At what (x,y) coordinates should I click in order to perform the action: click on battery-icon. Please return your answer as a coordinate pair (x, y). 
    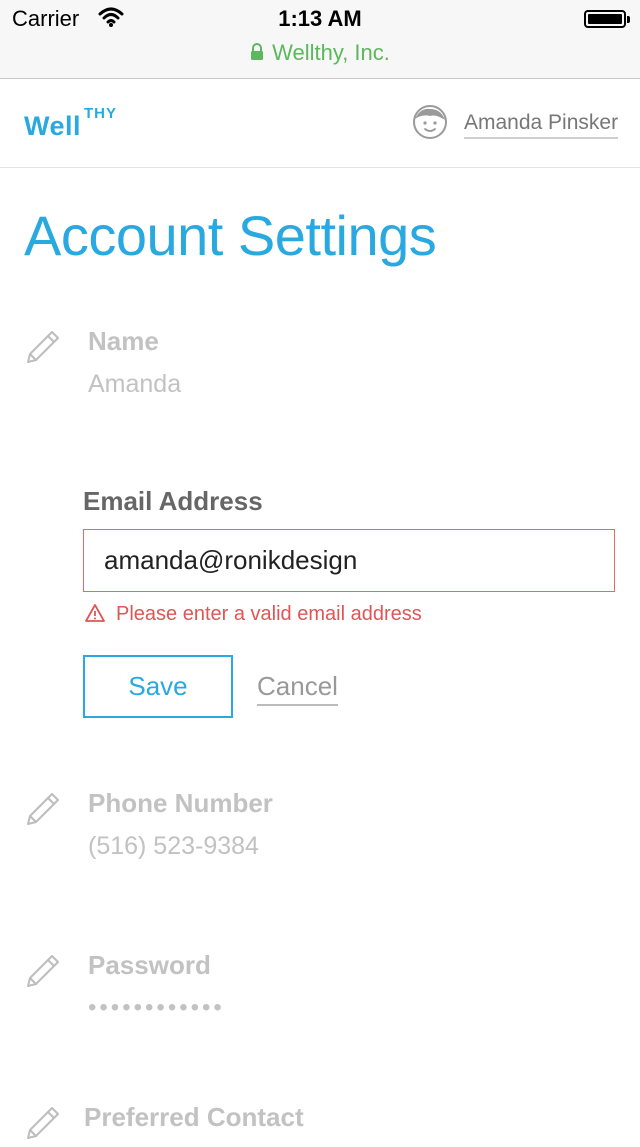
    Looking at the image, I should click on (607, 19).